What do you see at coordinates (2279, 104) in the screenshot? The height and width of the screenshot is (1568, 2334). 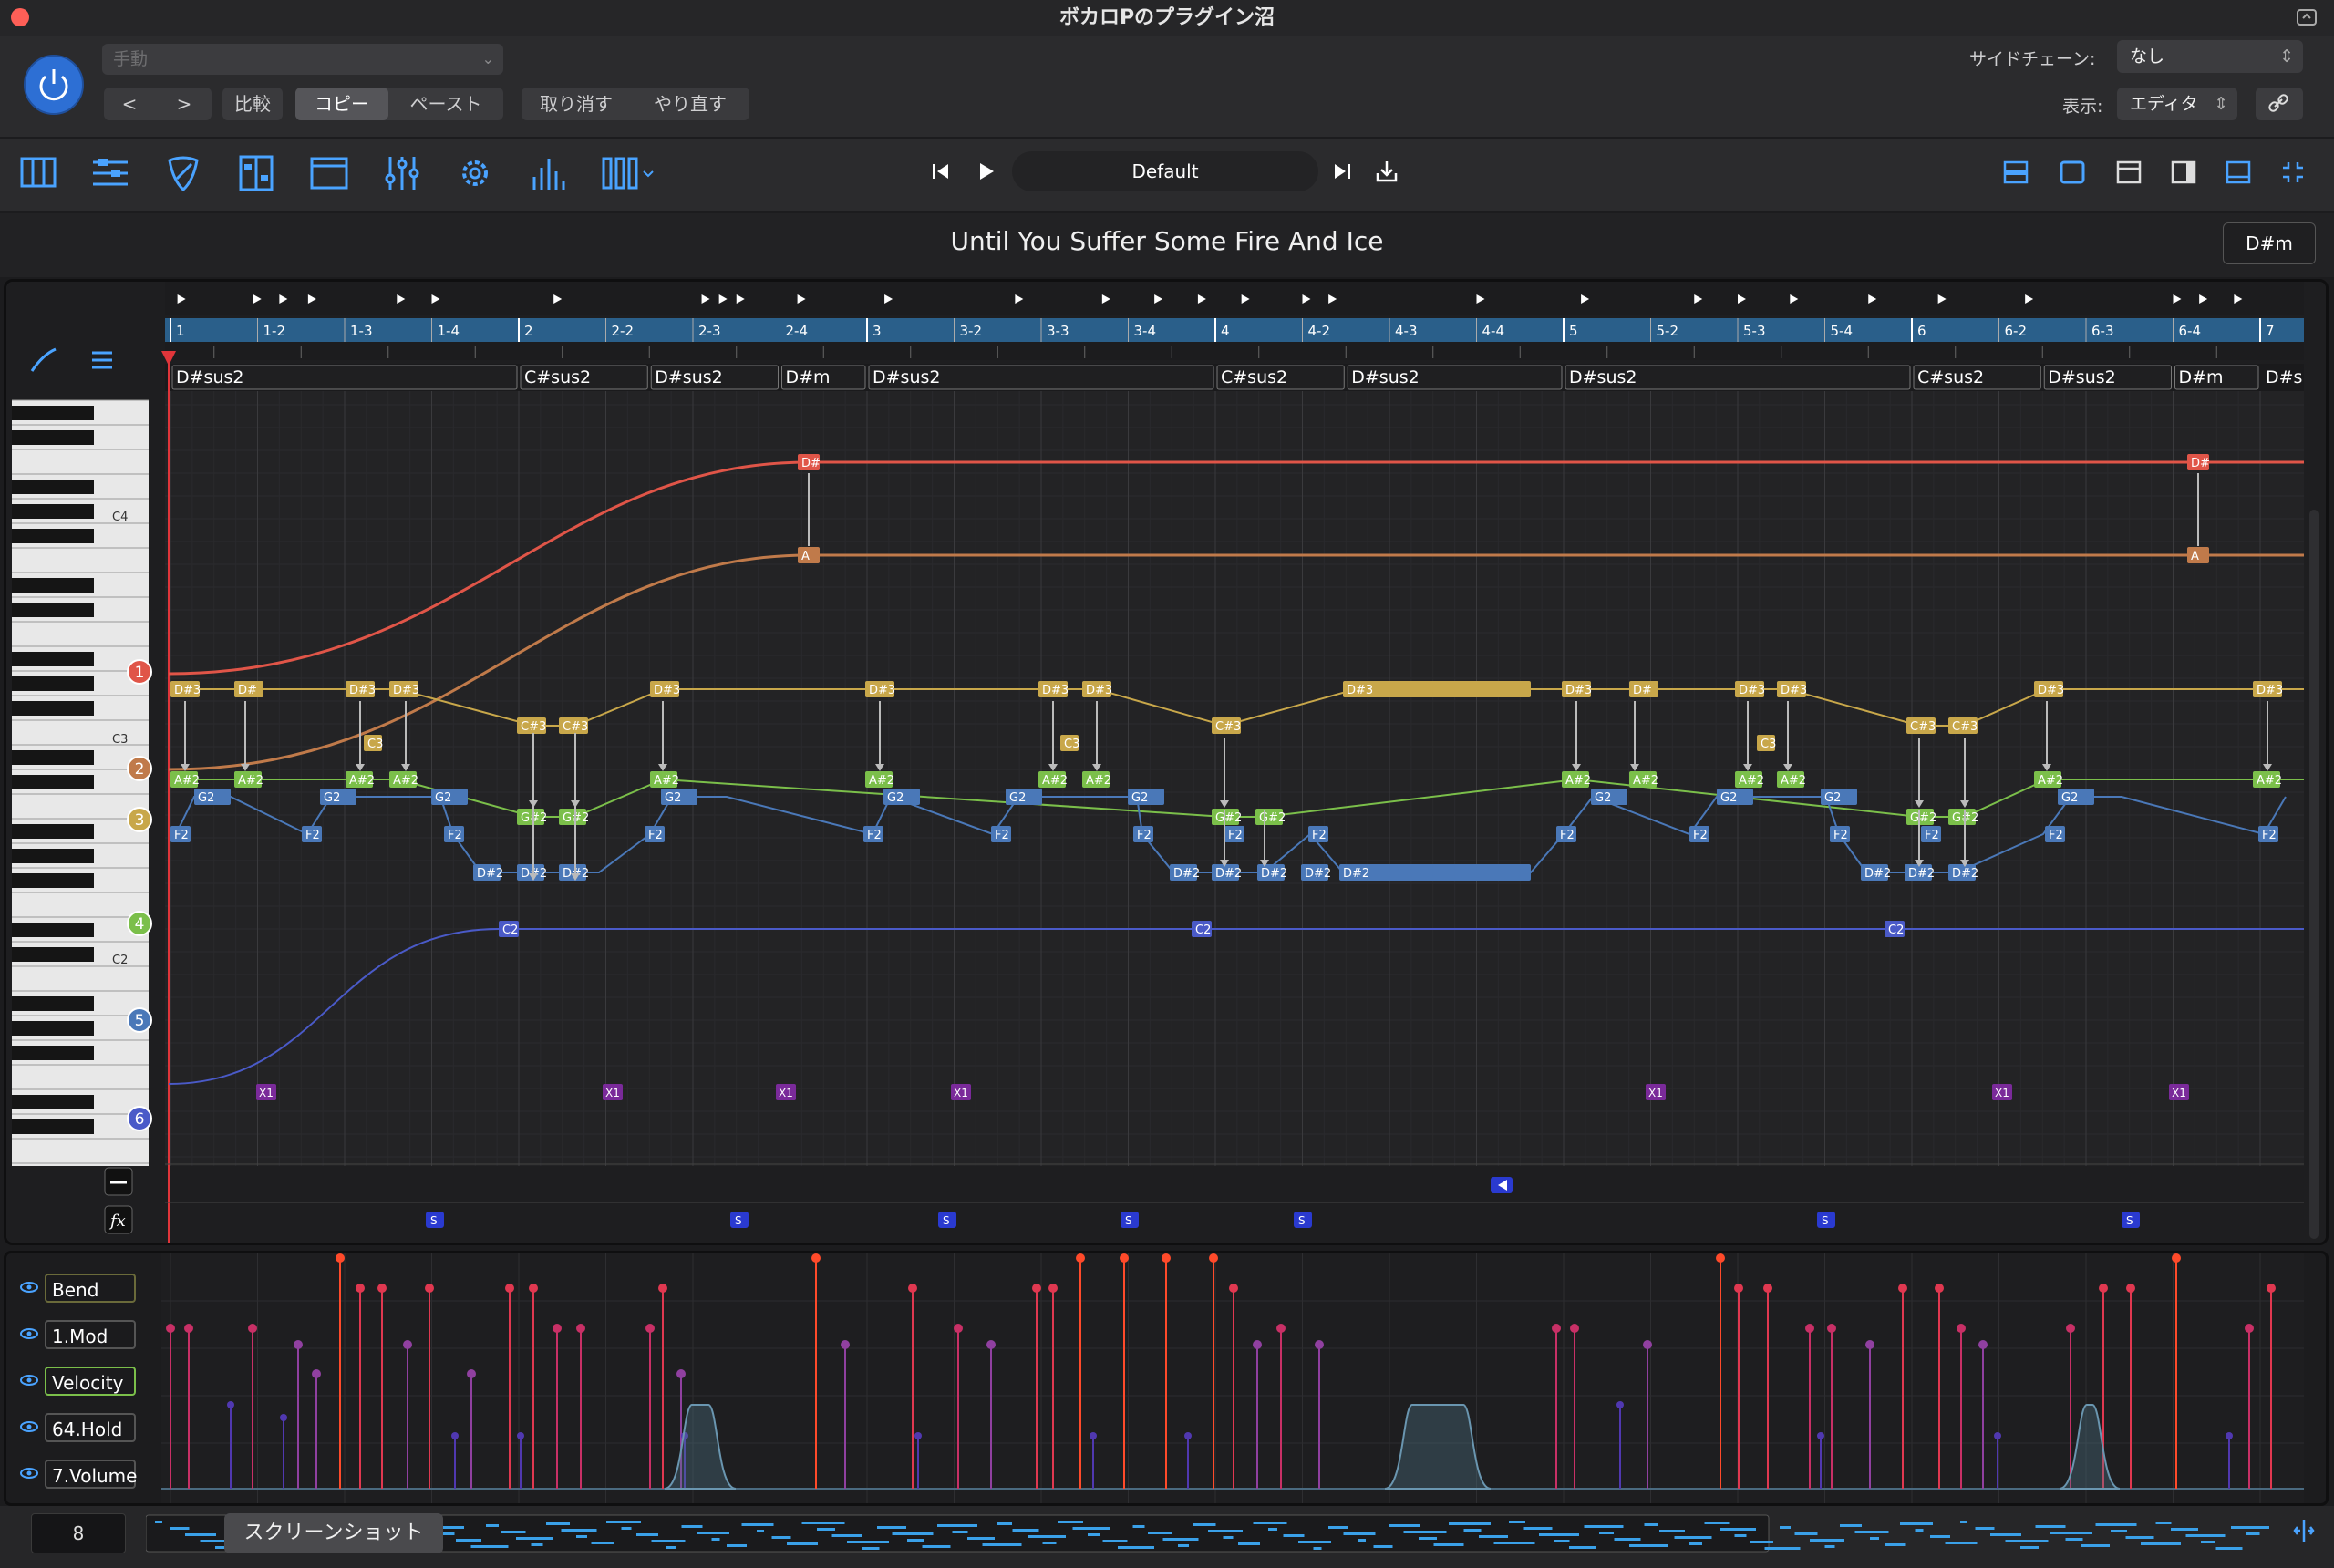 I see `link-button` at bounding box center [2279, 104].